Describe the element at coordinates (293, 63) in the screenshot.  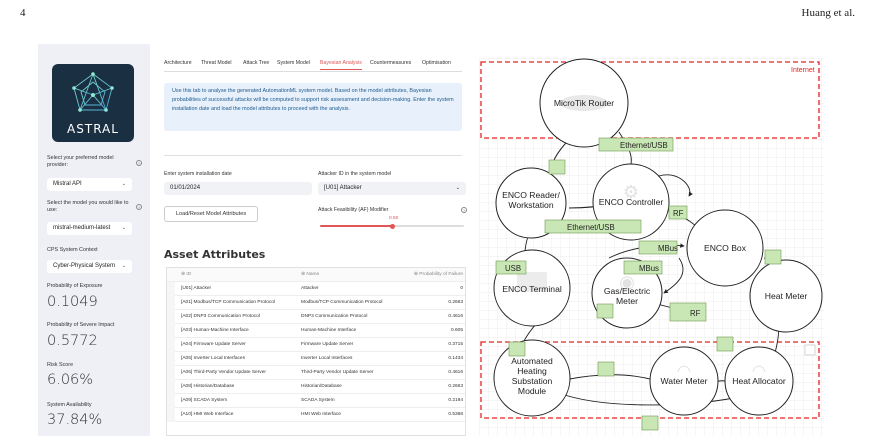
I see `tab-system-model: System Model` at that location.